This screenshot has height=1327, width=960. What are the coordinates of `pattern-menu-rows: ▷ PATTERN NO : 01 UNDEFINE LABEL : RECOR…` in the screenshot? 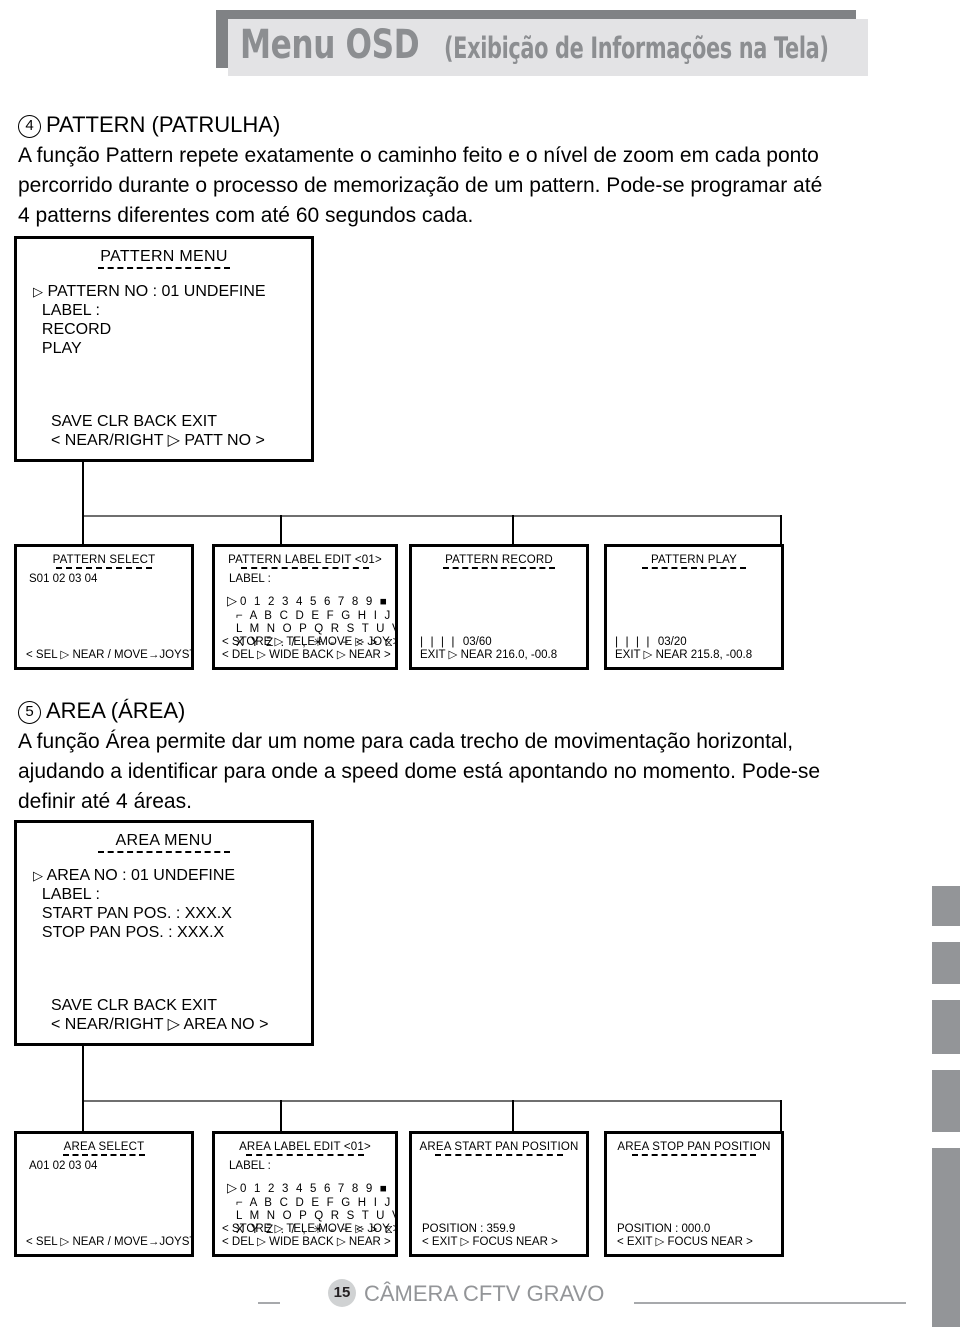 It's located at (172, 320).